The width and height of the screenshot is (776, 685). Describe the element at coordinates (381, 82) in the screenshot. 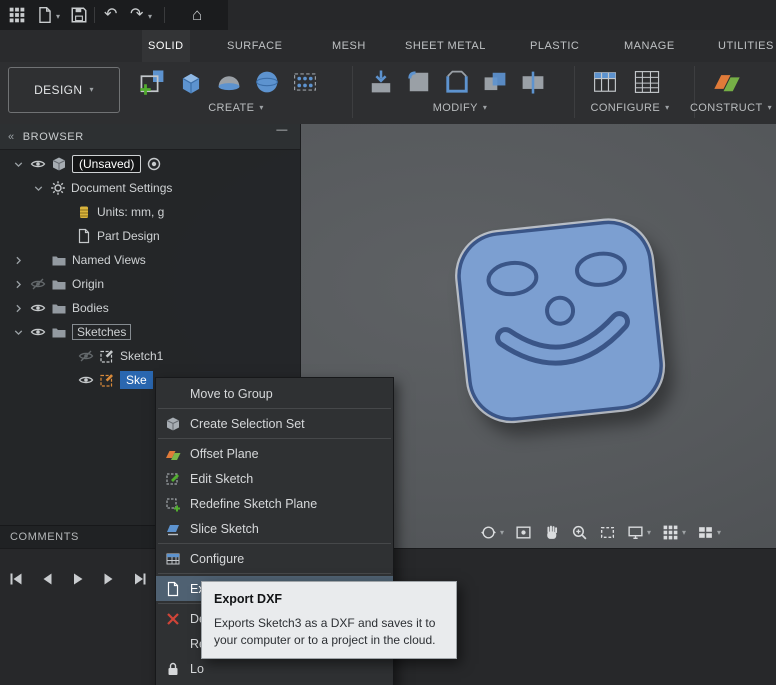

I see `press-pull-icon` at that location.